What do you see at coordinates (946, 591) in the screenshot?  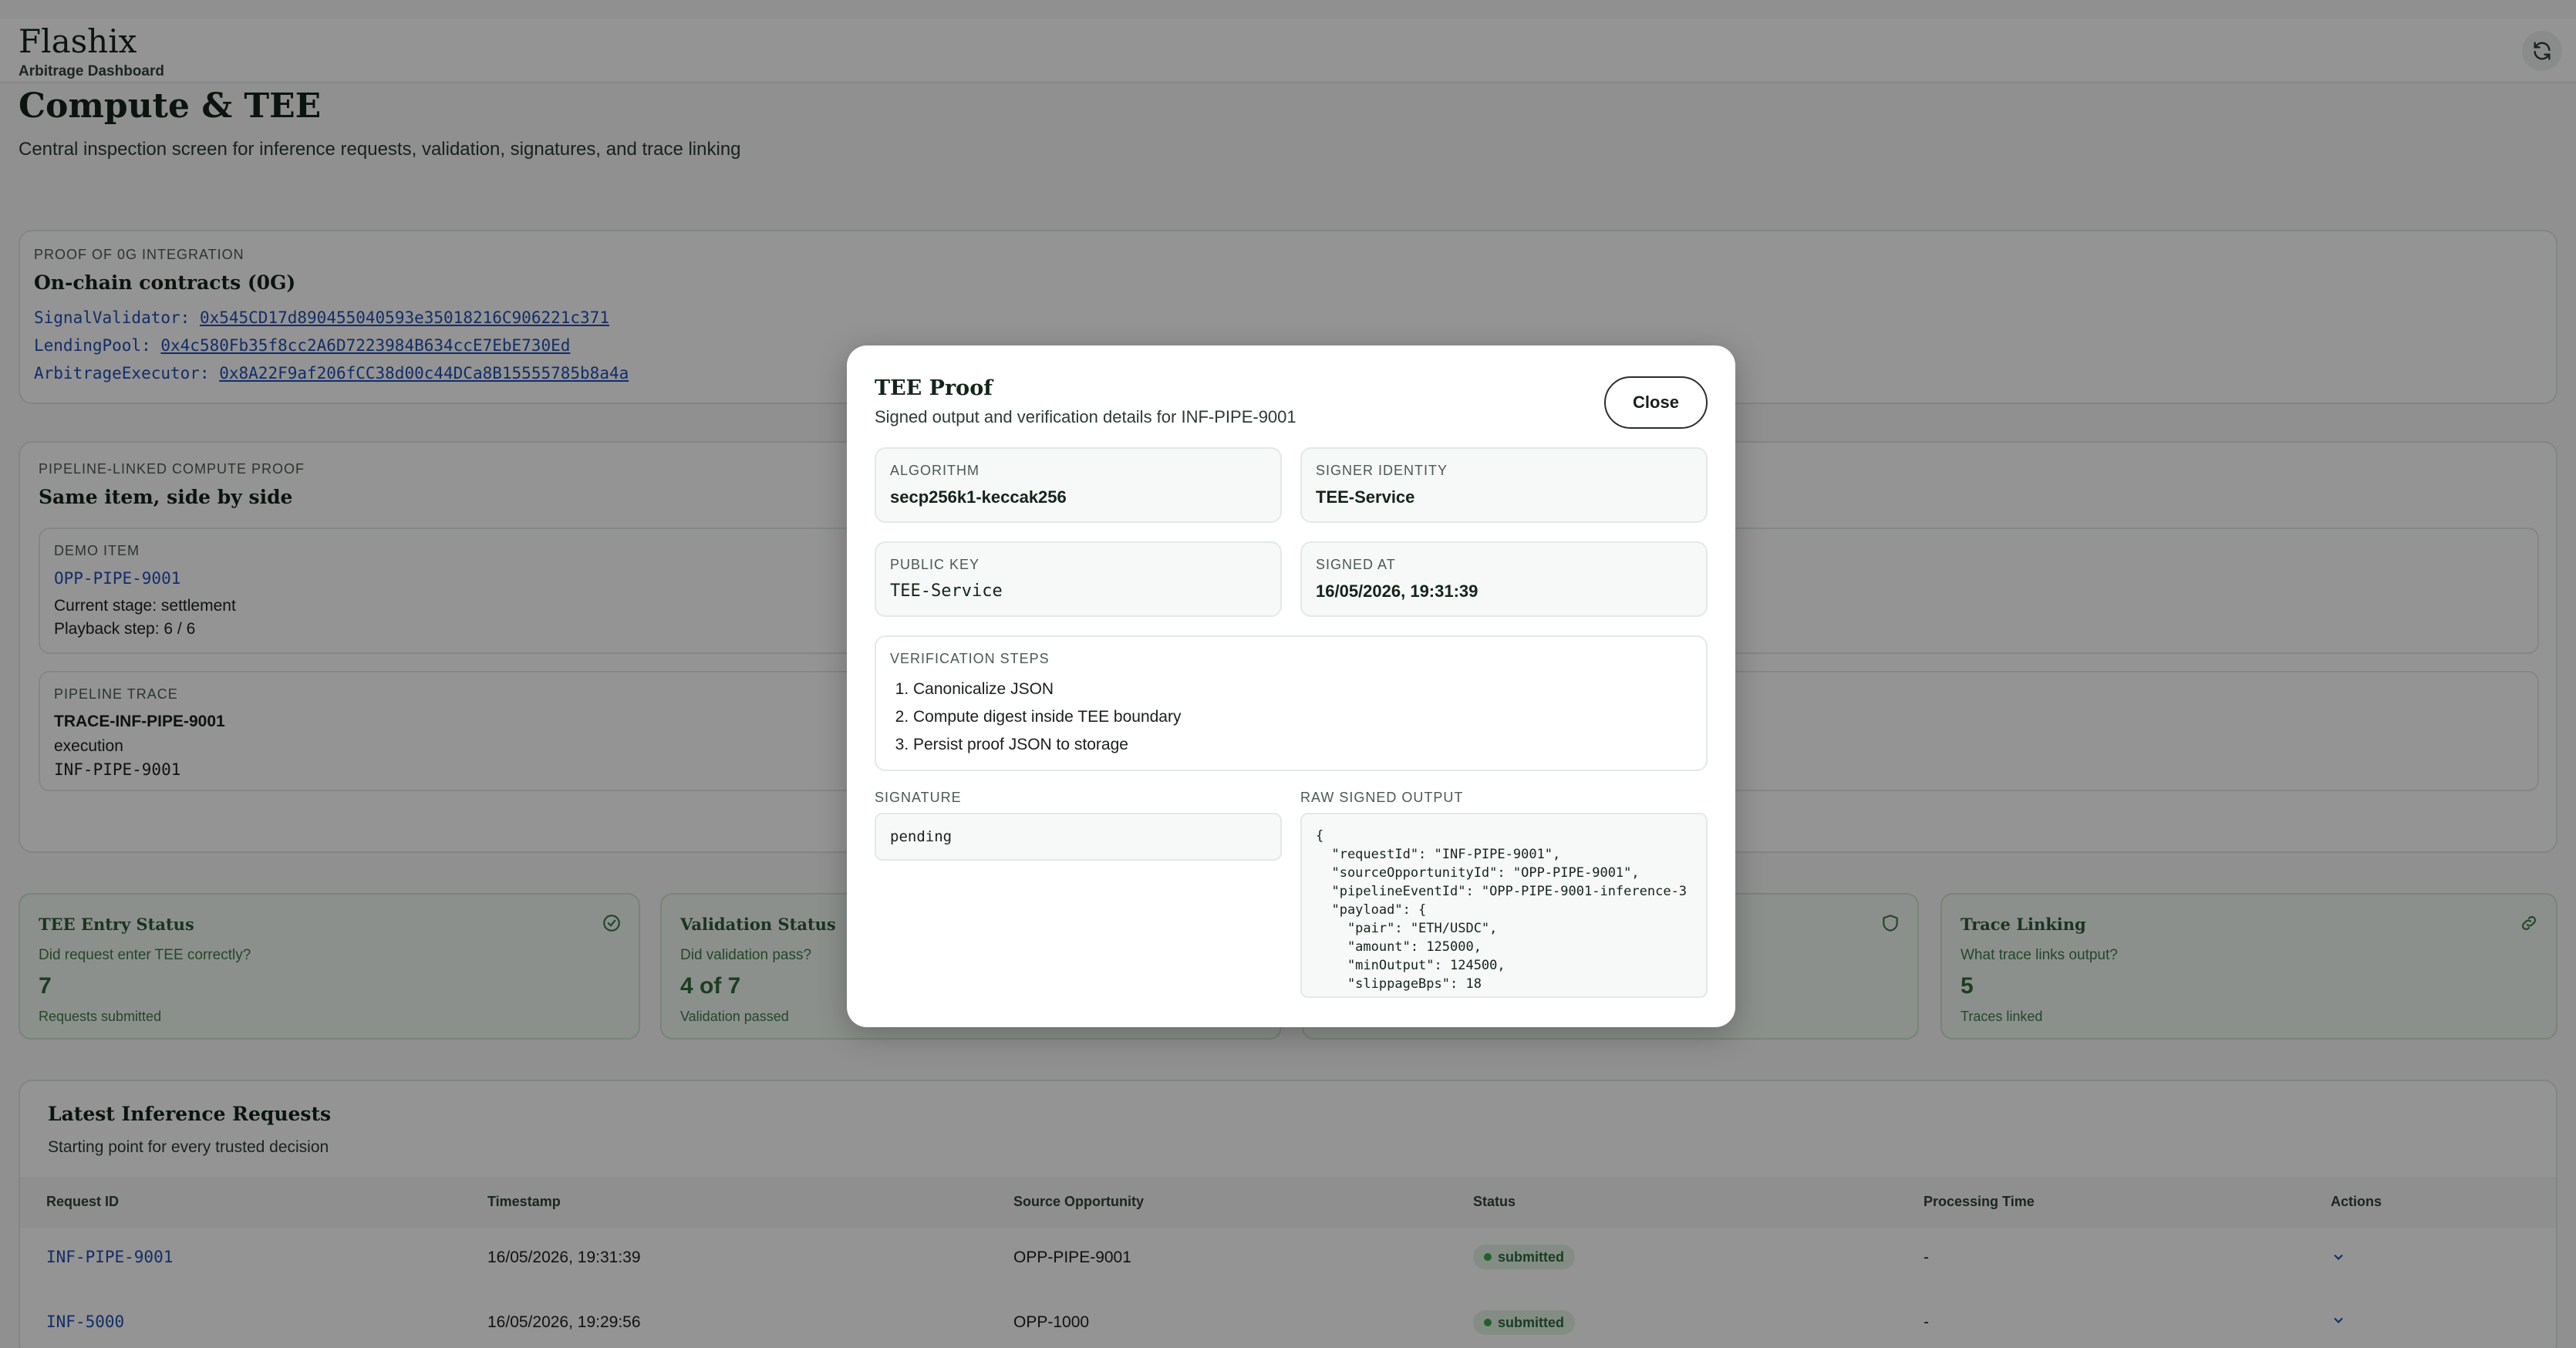 I see `public-key-value: TEE-Service` at bounding box center [946, 591].